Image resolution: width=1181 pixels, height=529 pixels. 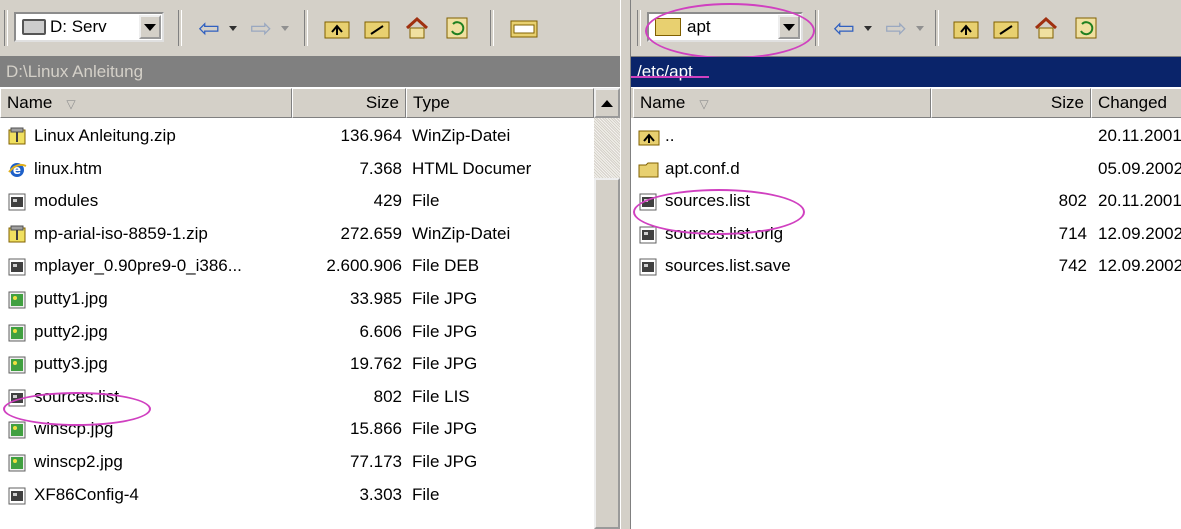 I want to click on remote-refresh-button, so click(x=1086, y=28).